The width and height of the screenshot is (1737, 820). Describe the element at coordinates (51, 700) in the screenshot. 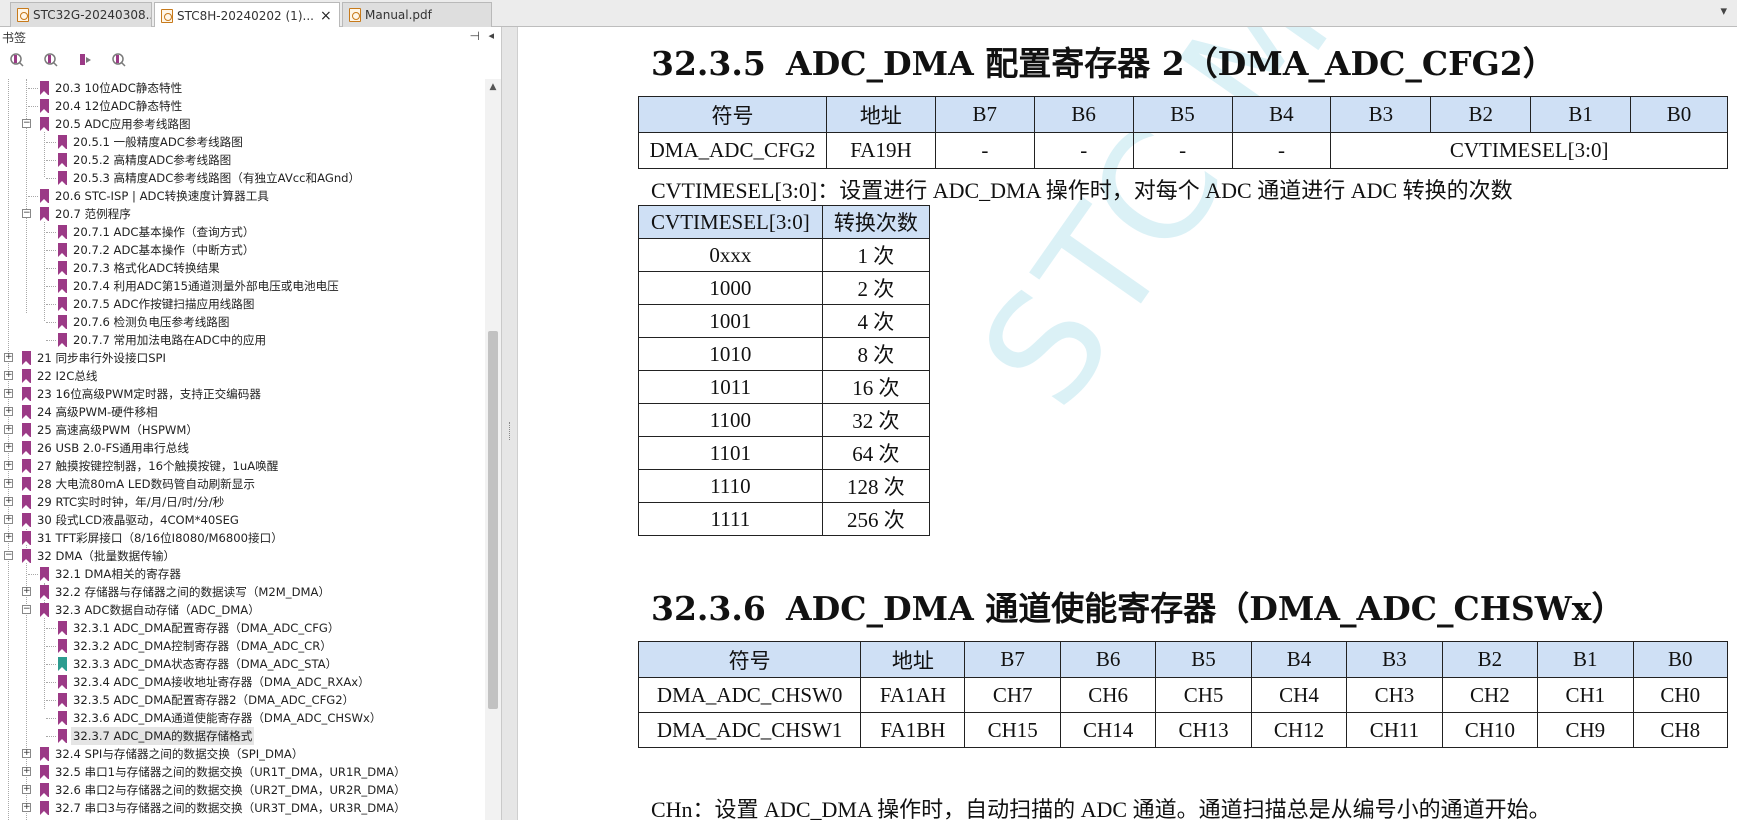

I see `tree-guide` at that location.